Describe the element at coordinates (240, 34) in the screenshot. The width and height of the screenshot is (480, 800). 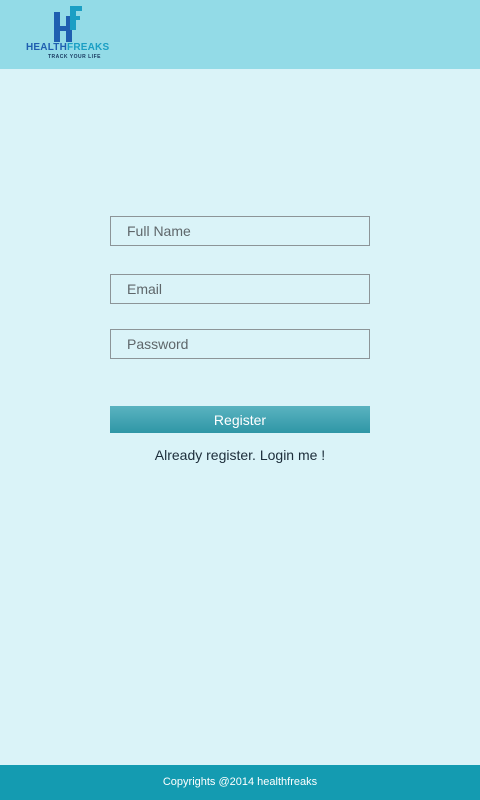
I see `app-header: HEALTHFREAKS TRACK YOUR LIFE` at that location.